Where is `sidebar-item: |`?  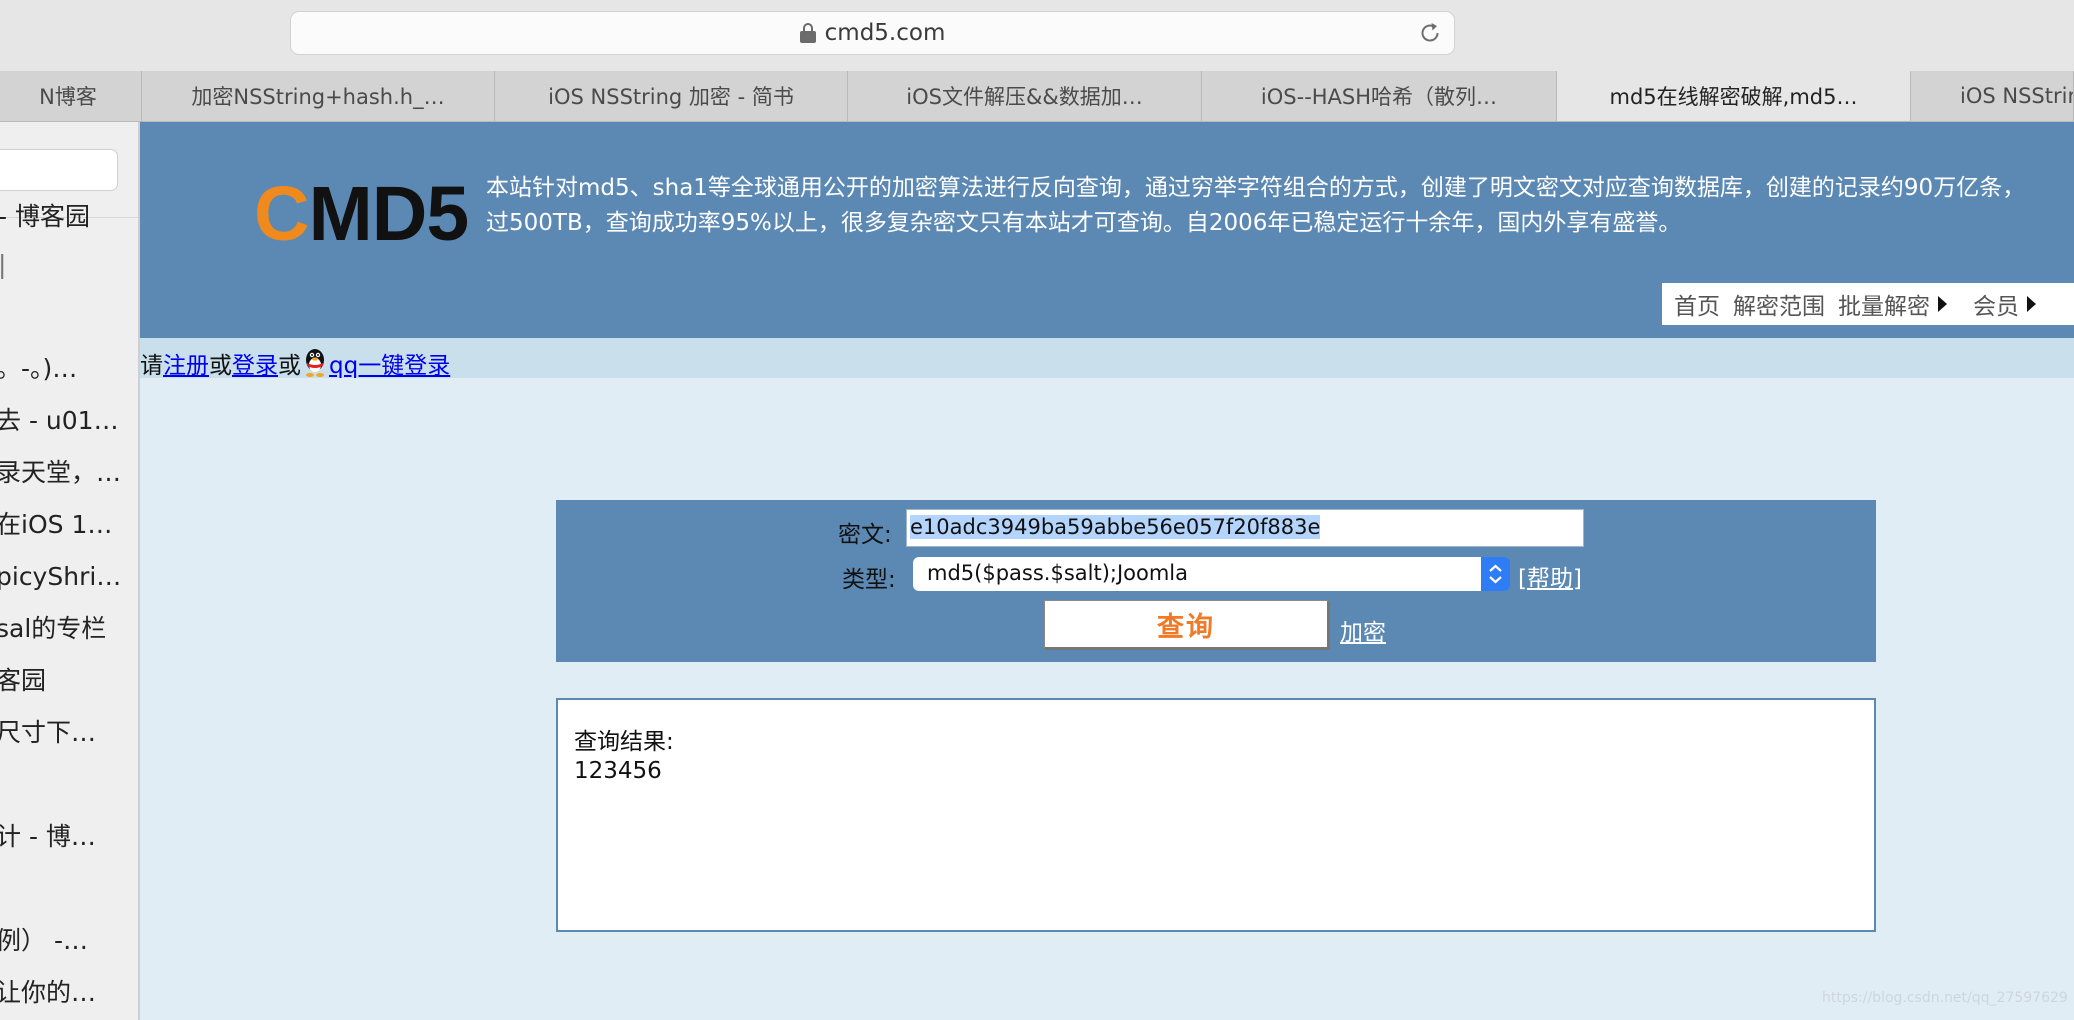
sidebar-item: | is located at coordinates (68, 265).